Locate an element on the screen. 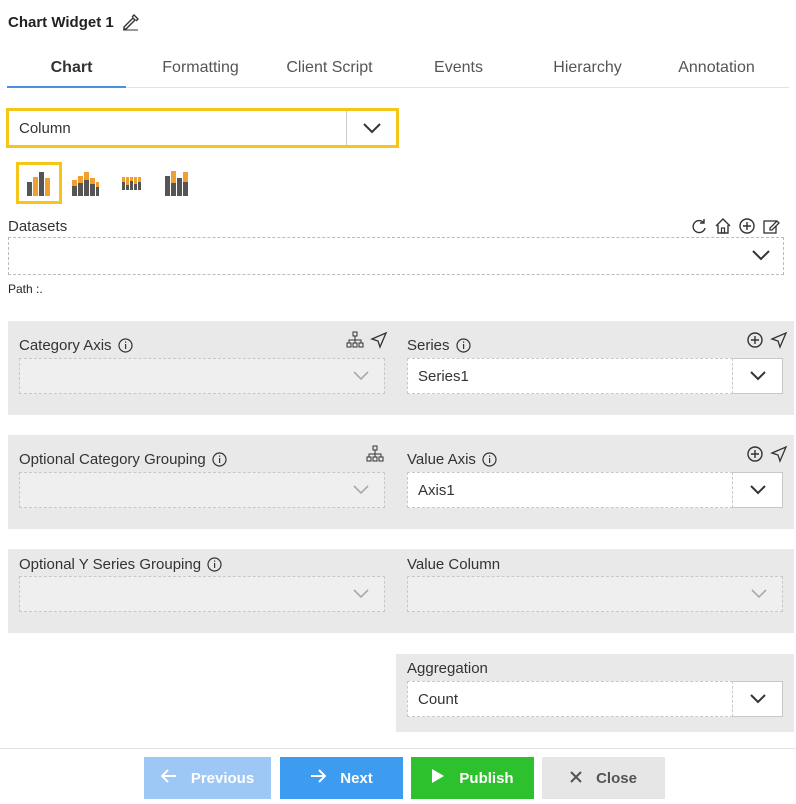 The image size is (796, 804). chart-variant-list is located at coordinates (108, 183).